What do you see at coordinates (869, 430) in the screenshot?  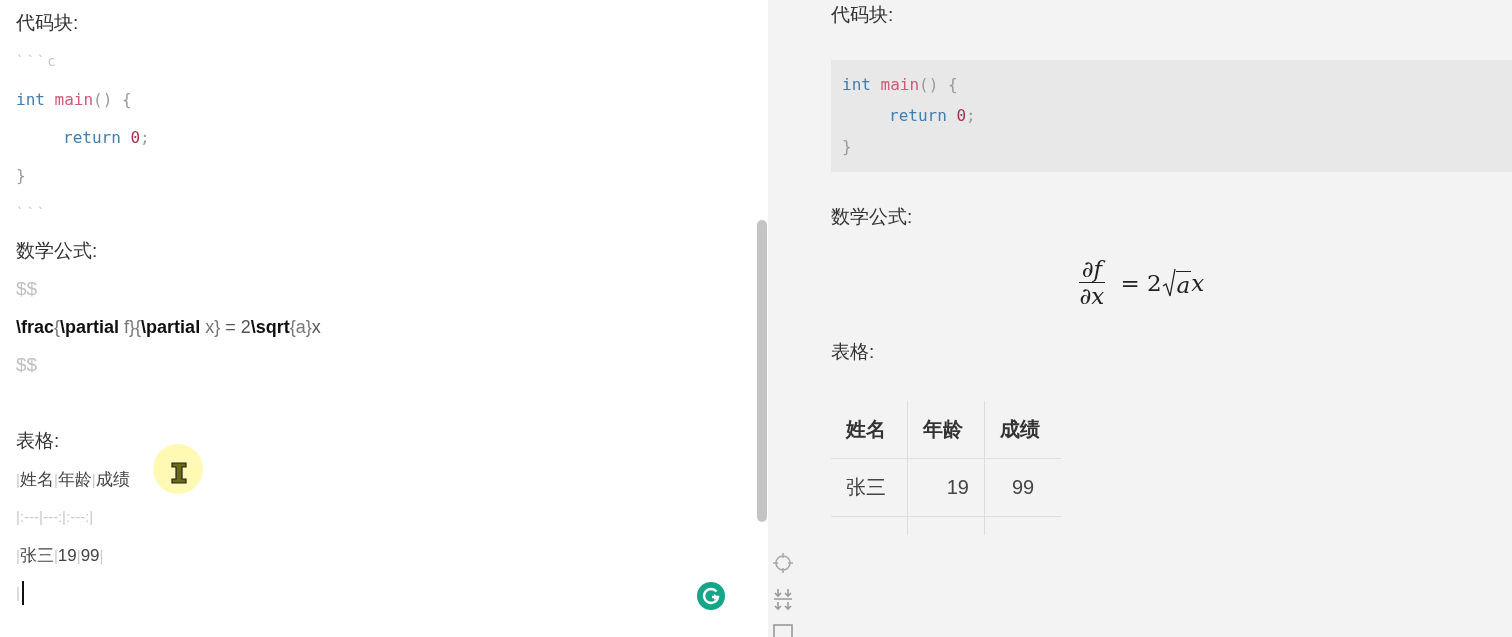 I see `column-header: 姓名` at bounding box center [869, 430].